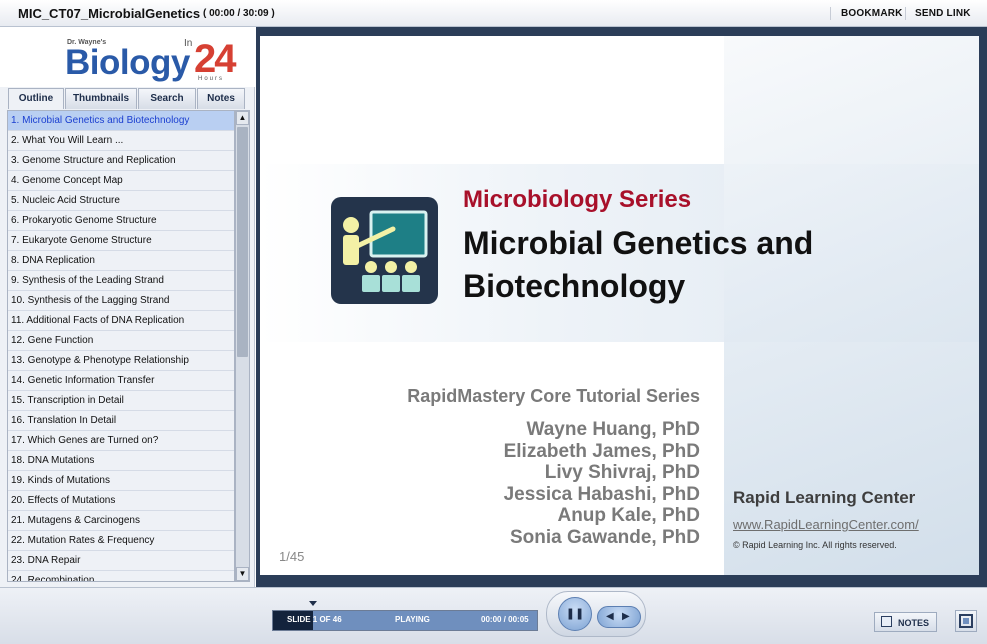 The width and height of the screenshot is (987, 644). What do you see at coordinates (914, 623) in the screenshot?
I see `notes-button-label: NOTES` at bounding box center [914, 623].